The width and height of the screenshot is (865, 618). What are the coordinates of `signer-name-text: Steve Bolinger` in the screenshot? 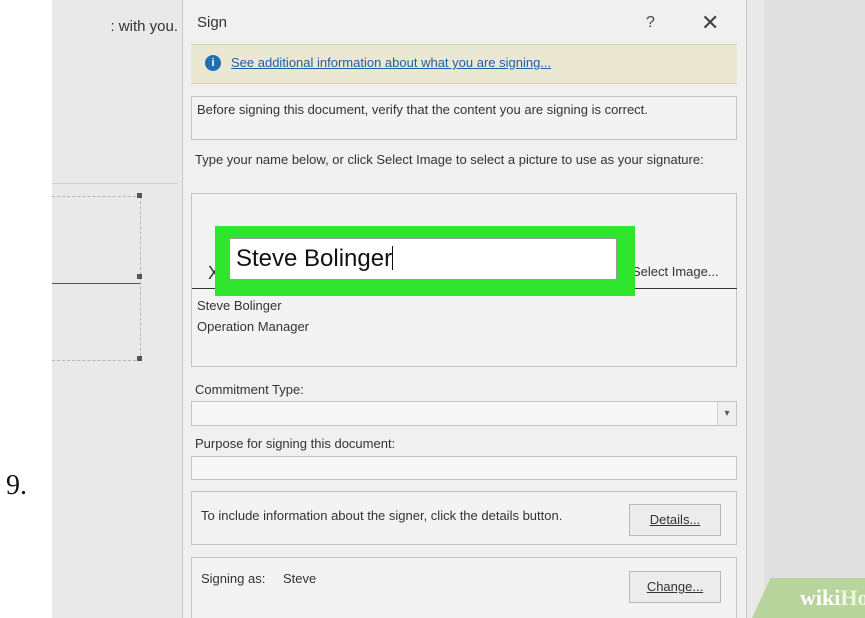 It's located at (239, 305).